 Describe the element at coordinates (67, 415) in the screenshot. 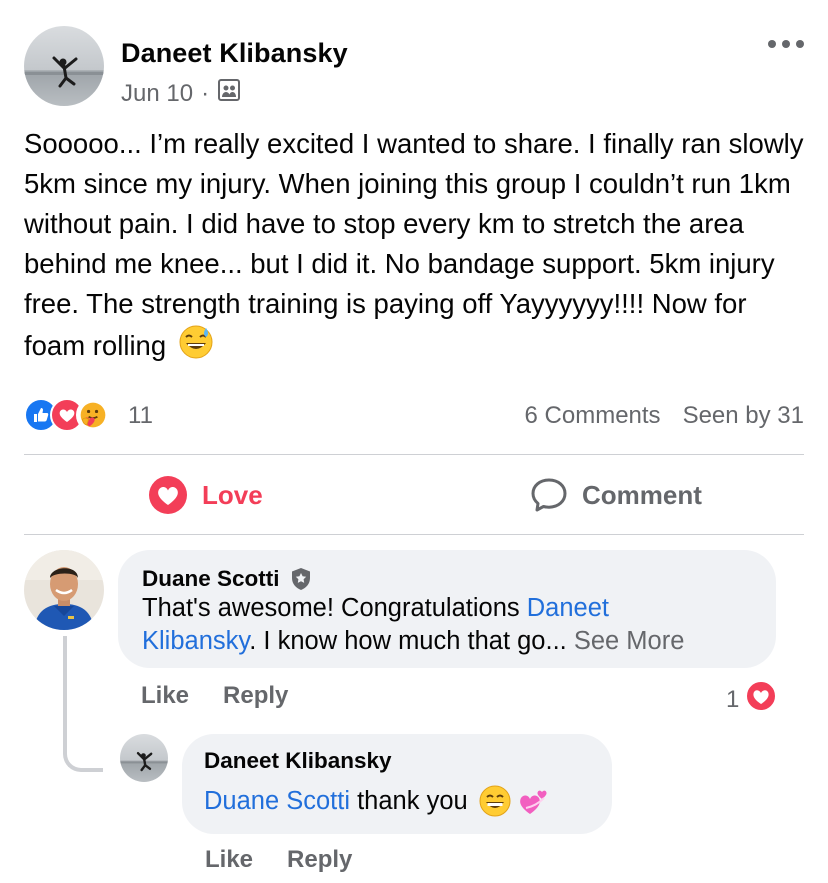

I see `reaction-icons` at that location.